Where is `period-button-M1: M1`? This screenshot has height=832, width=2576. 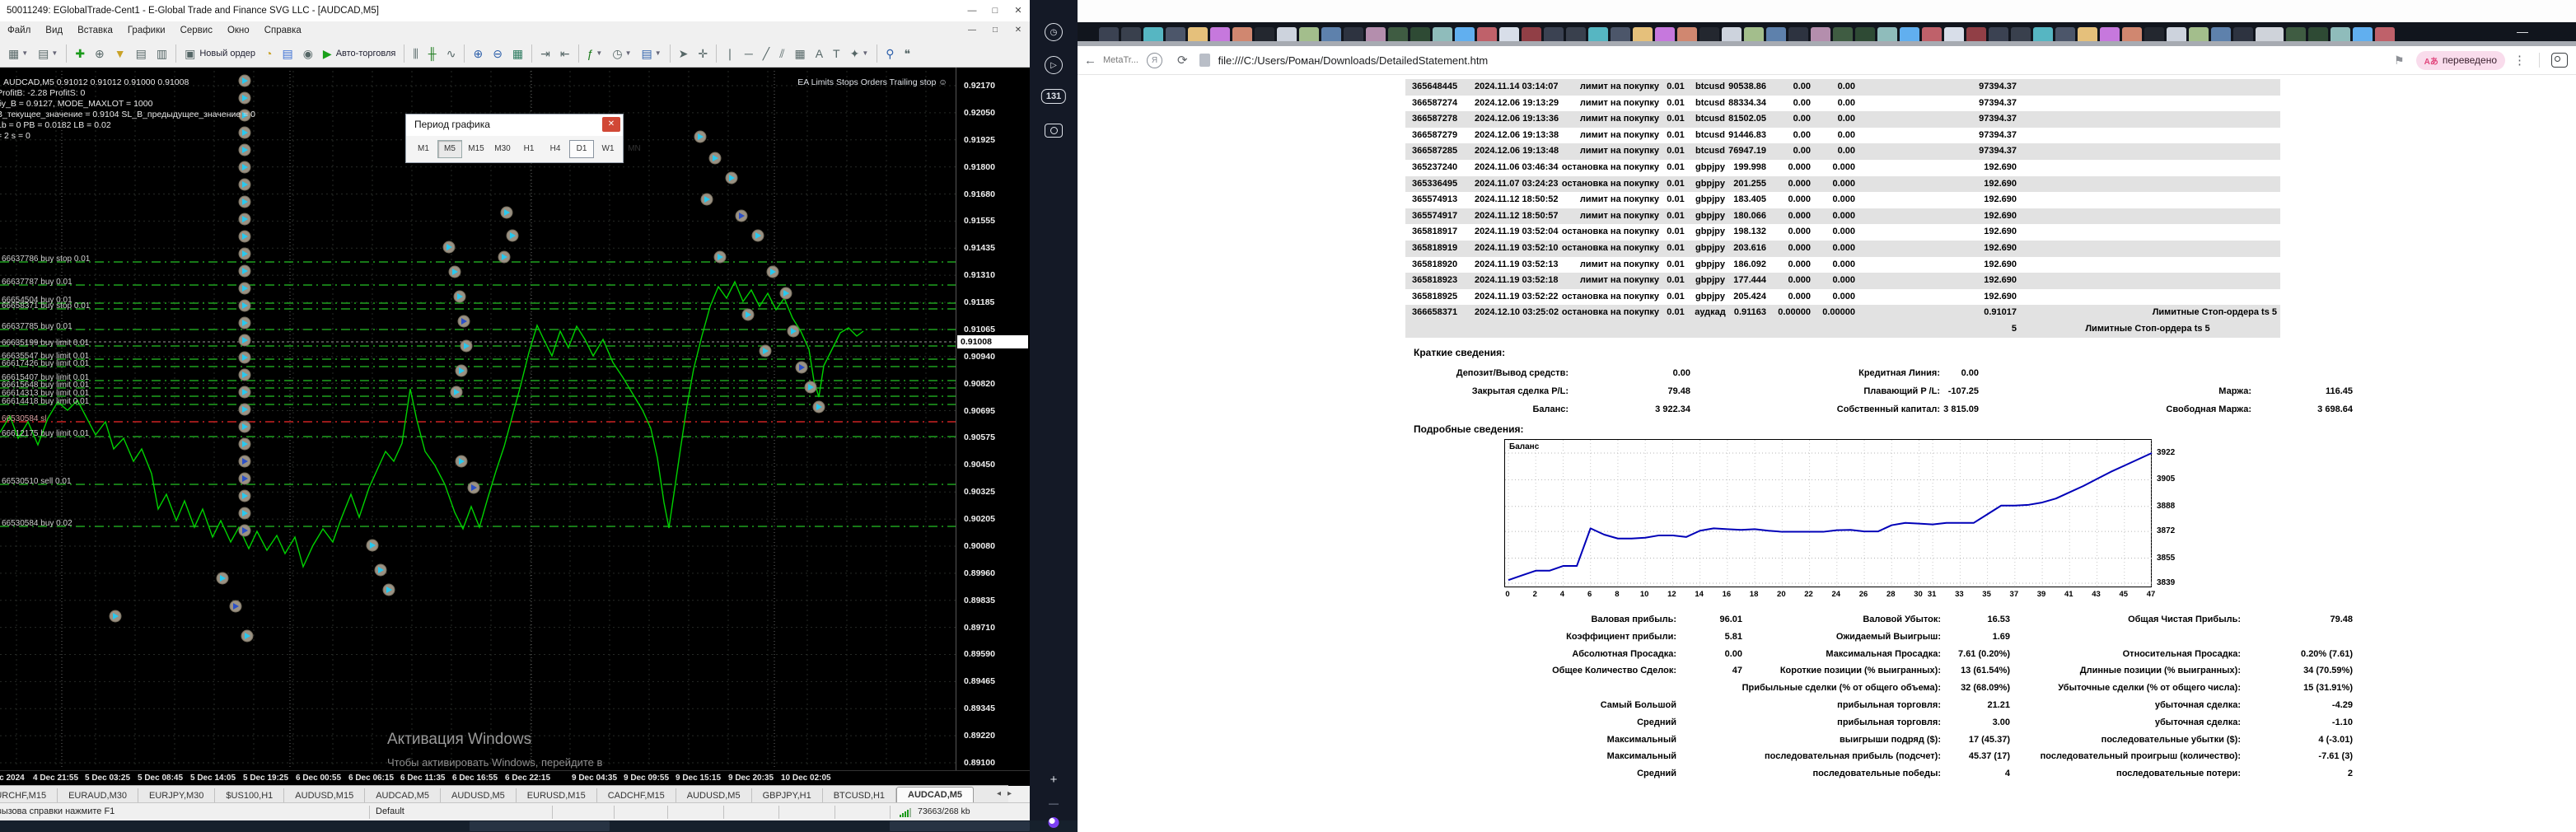 period-button-M1: M1 is located at coordinates (423, 149).